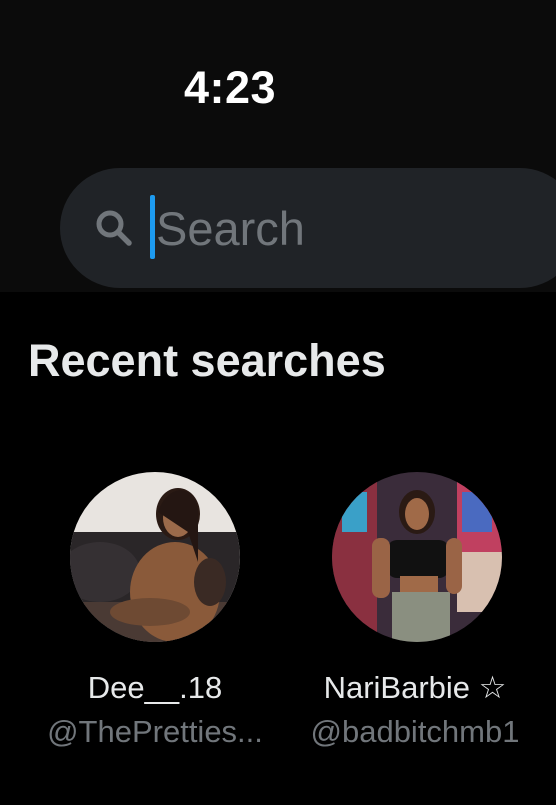 The image size is (556, 805). I want to click on recent-searches-title: Recent searches, so click(207, 360).